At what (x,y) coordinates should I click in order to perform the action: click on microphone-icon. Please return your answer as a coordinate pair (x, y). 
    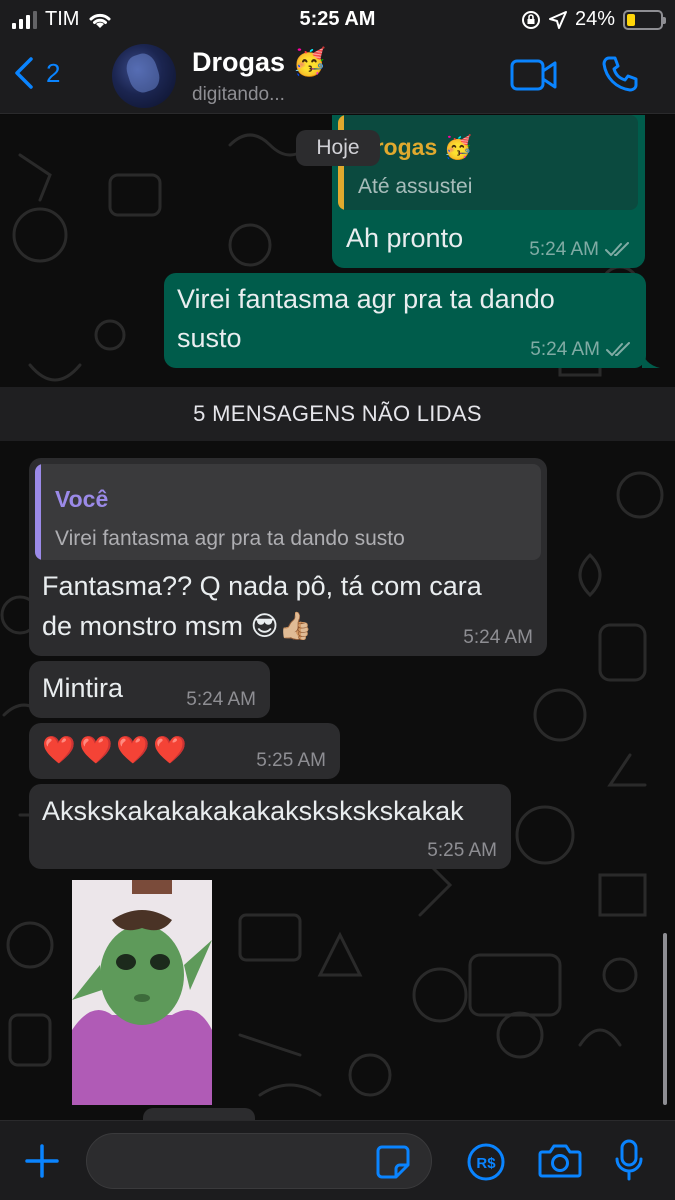
    Looking at the image, I should click on (629, 1161).